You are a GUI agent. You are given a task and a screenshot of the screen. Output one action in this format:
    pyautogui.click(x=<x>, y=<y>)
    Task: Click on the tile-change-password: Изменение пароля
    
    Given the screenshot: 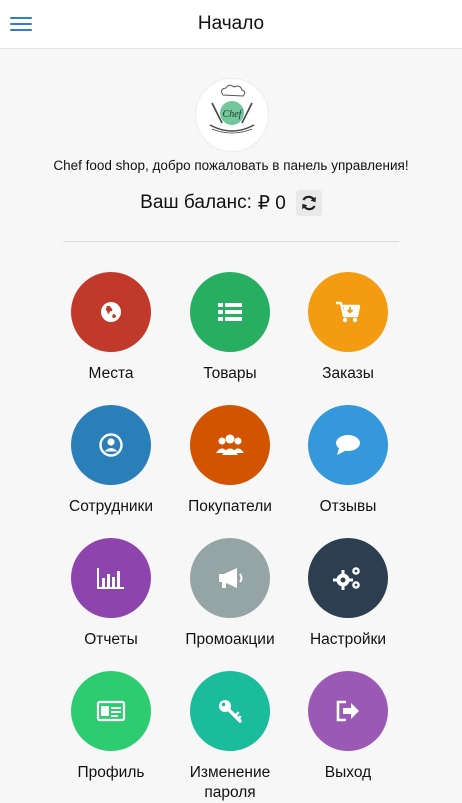 What is the action you would take?
    pyautogui.click(x=230, y=737)
    